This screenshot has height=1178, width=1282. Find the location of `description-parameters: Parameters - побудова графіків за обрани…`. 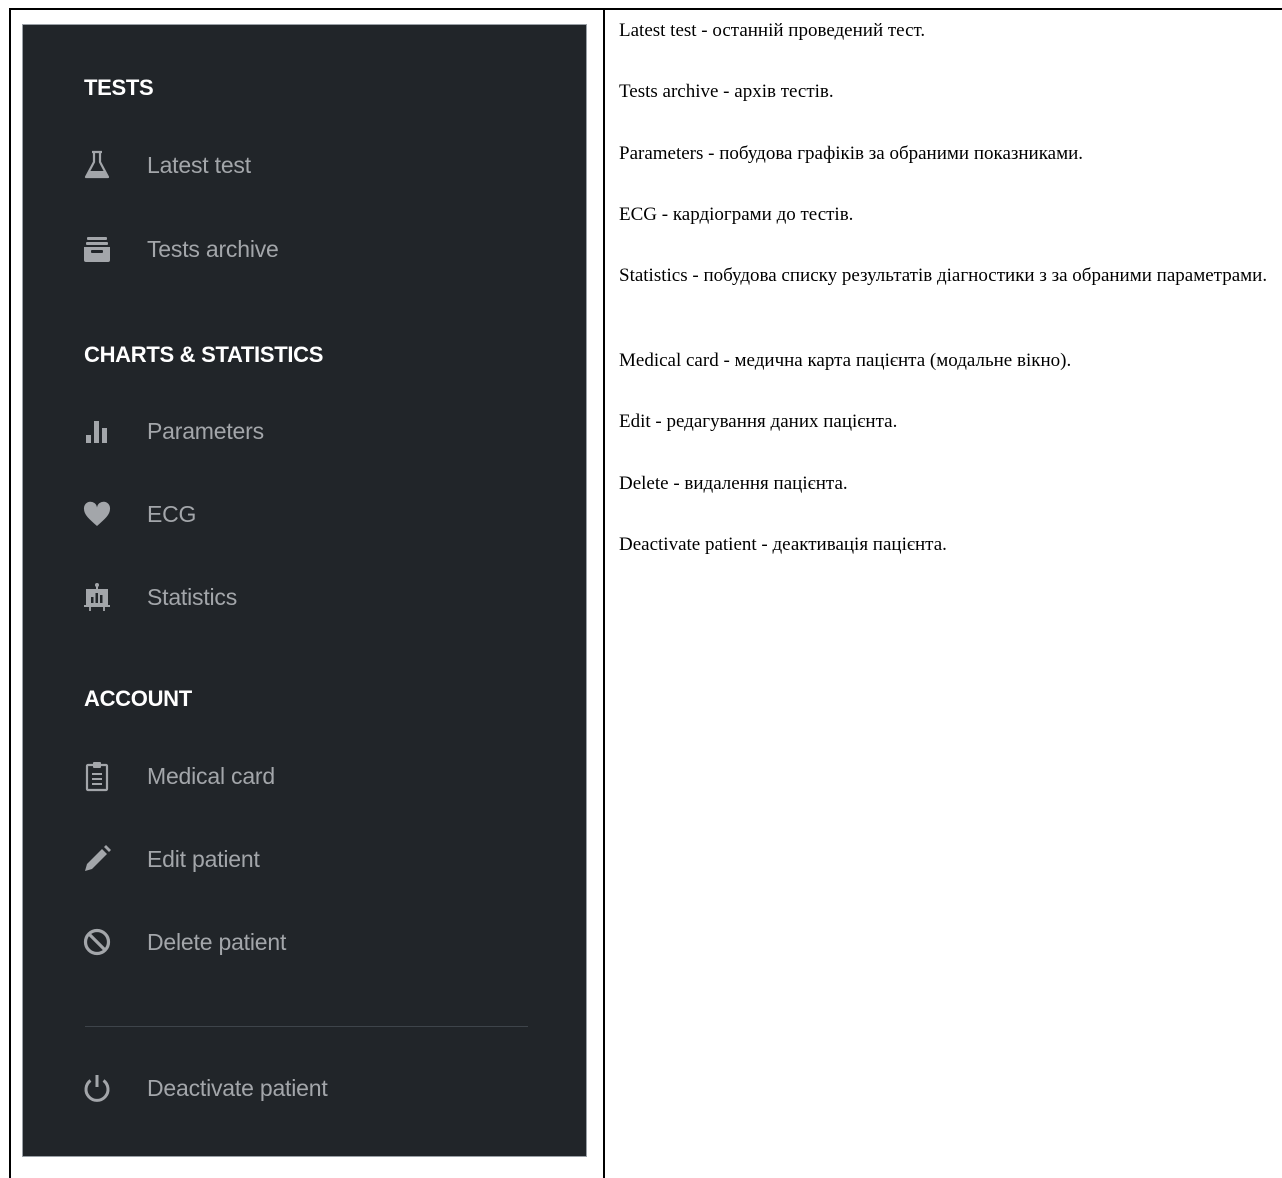

description-parameters: Parameters - побудова графіків за обрани… is located at coordinates (851, 153).